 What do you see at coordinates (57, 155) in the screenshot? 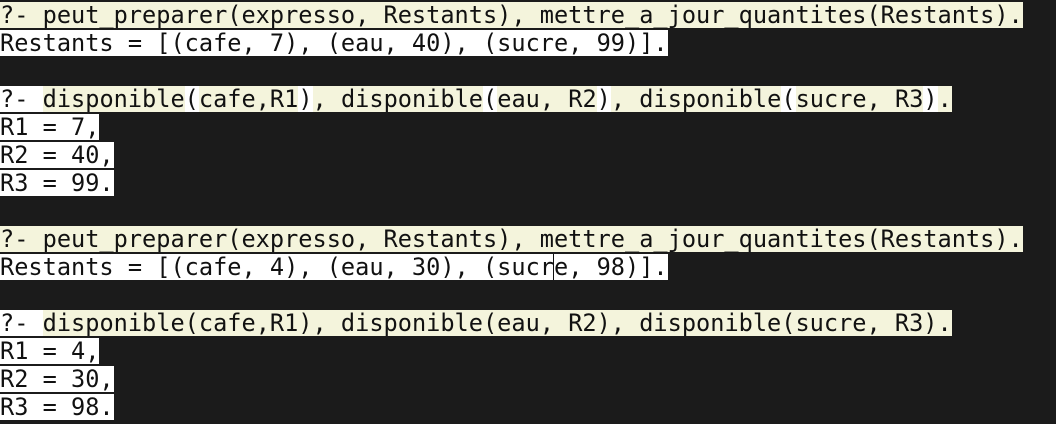
I see `terminal-text-segment: R2 = 40,` at bounding box center [57, 155].